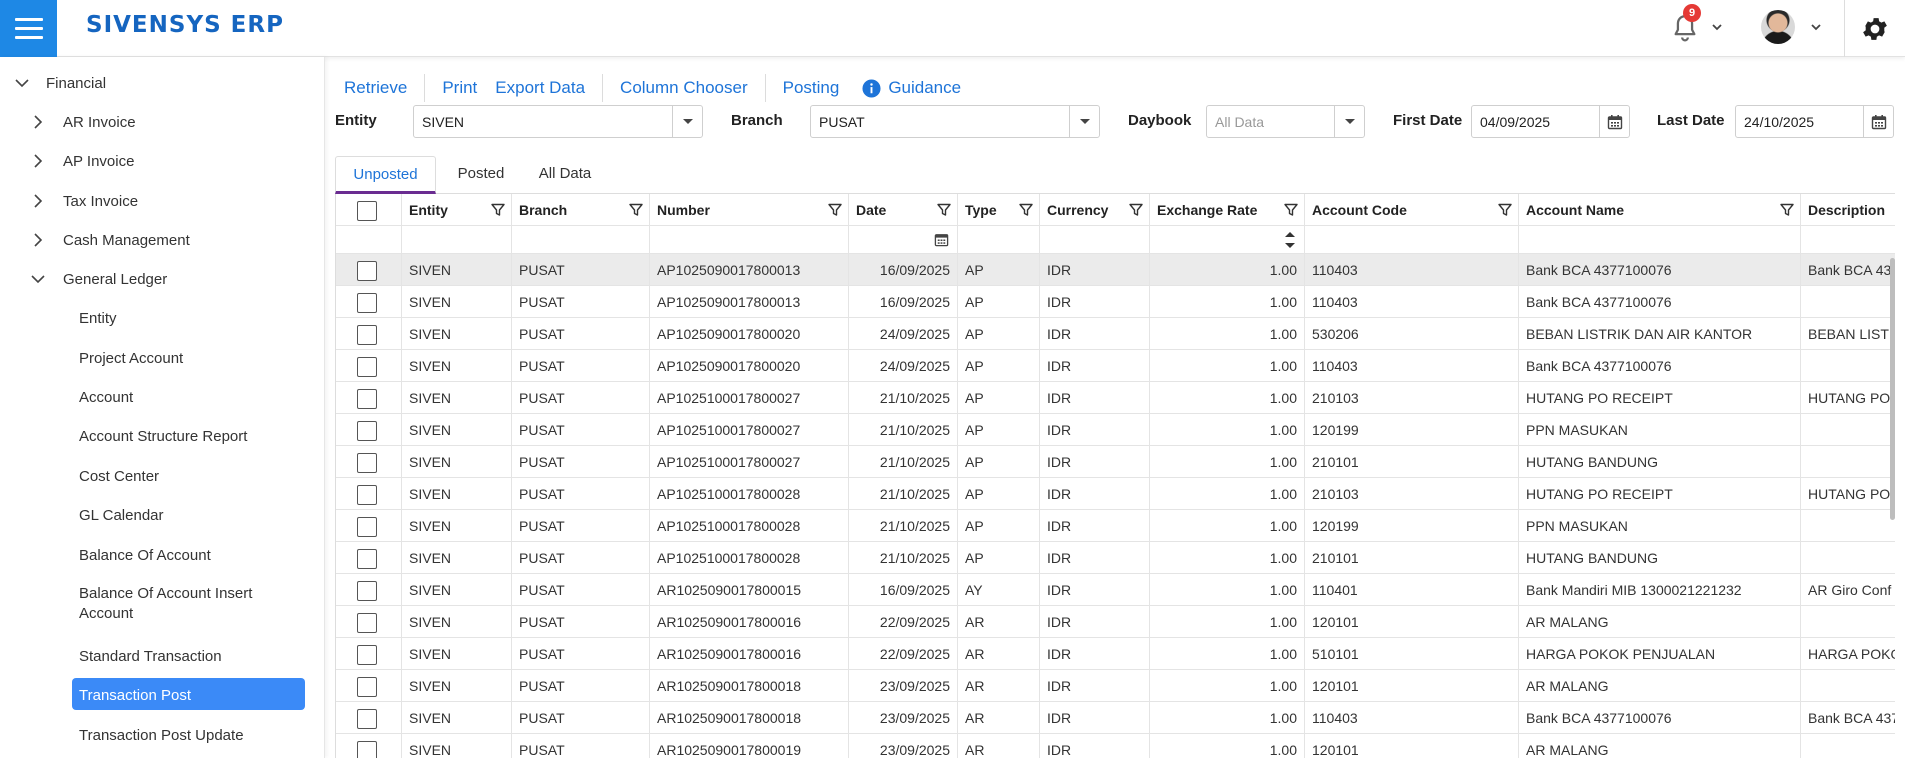 The height and width of the screenshot is (758, 1905). I want to click on tab-posted: Posted, so click(481, 175).